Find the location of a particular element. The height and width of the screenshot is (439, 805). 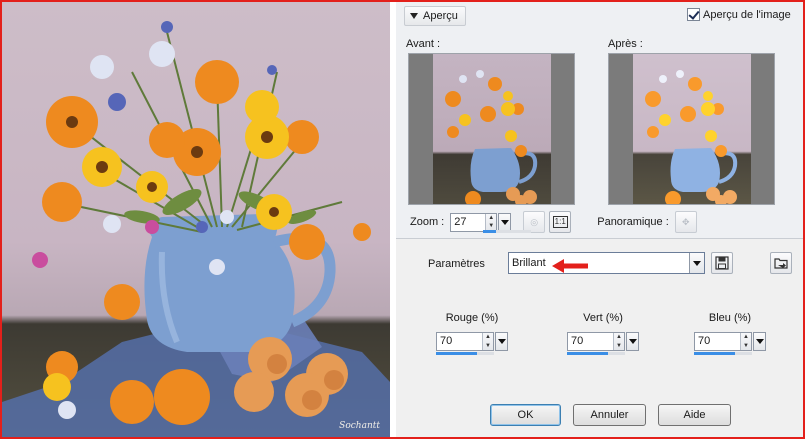

green-level-fill is located at coordinates (587, 353).